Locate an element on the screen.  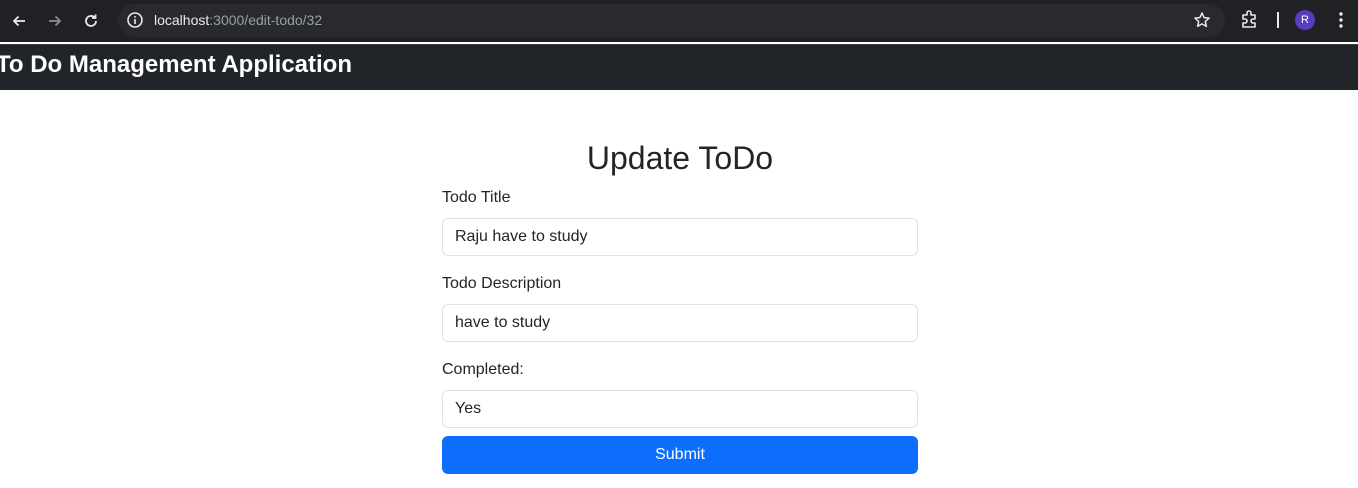
url-text: localhost:3000/edit-todo/32 is located at coordinates (238, 20).